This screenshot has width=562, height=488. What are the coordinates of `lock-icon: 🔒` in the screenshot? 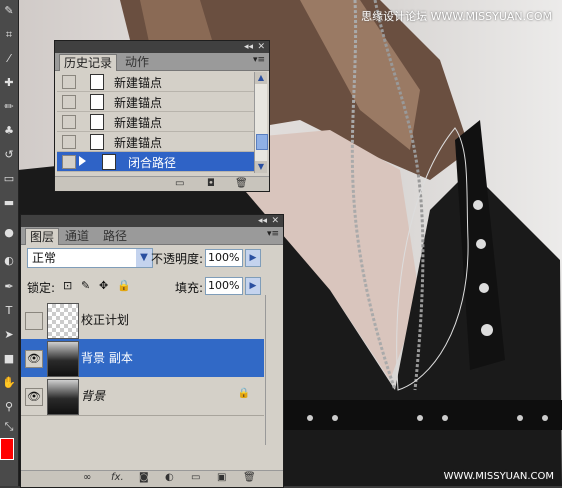 It's located at (243, 393).